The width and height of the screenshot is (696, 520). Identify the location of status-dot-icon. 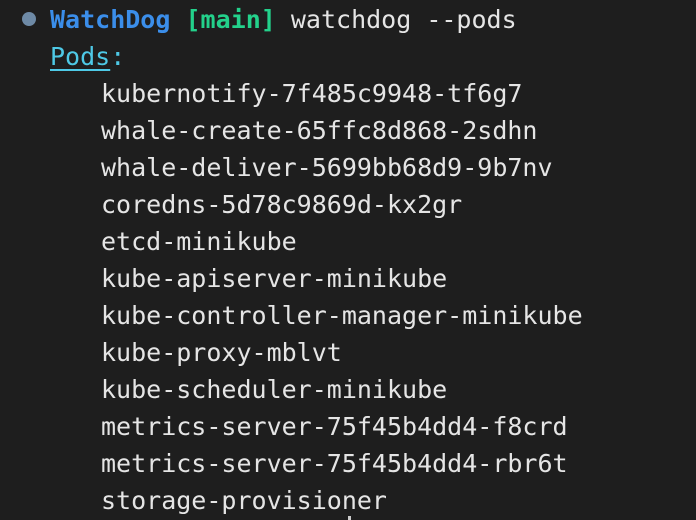
(29, 19).